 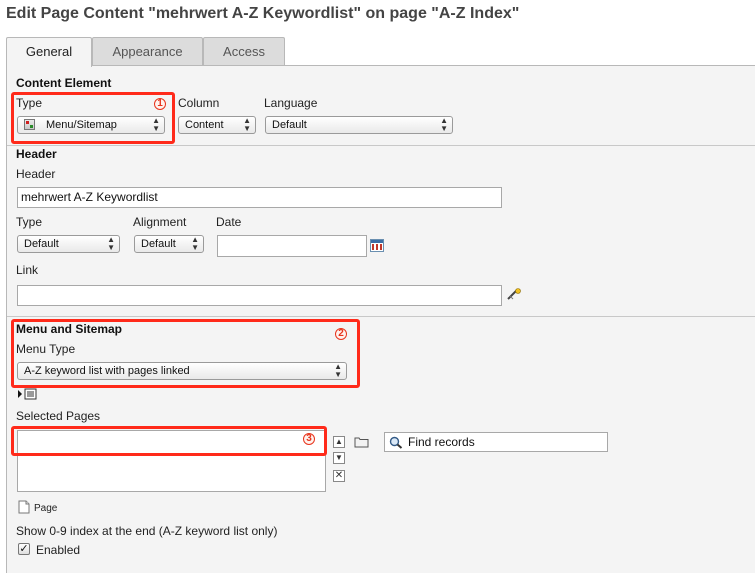 I want to click on annotation-badge-2: 2, so click(x=341, y=334).